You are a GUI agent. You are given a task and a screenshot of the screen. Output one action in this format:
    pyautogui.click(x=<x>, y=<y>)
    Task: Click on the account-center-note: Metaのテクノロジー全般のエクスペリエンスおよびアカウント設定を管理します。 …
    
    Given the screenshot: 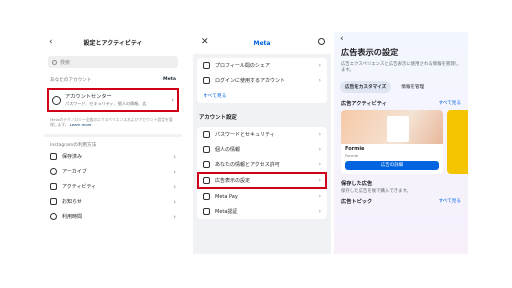 What is the action you would take?
    pyautogui.click(x=113, y=122)
    